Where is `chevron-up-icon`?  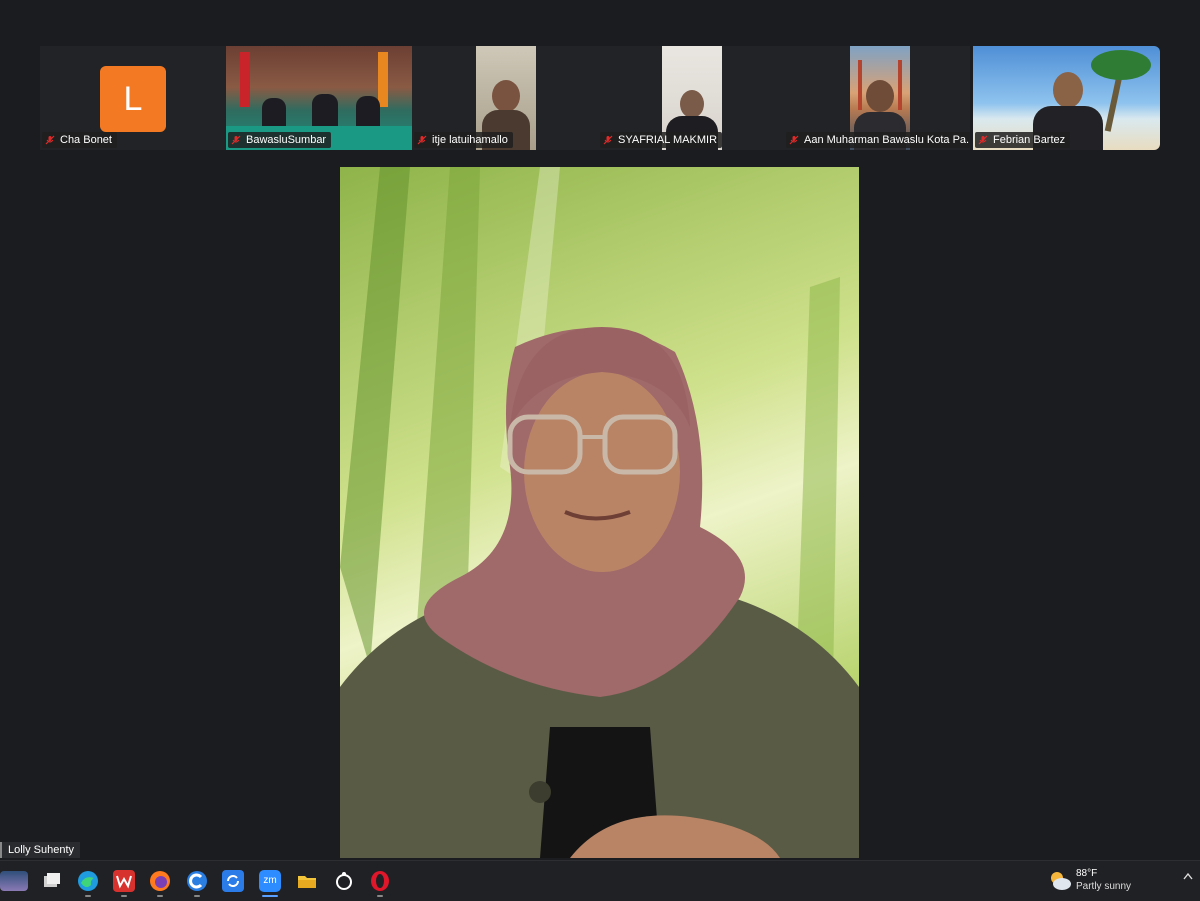 chevron-up-icon is located at coordinates (1188, 877).